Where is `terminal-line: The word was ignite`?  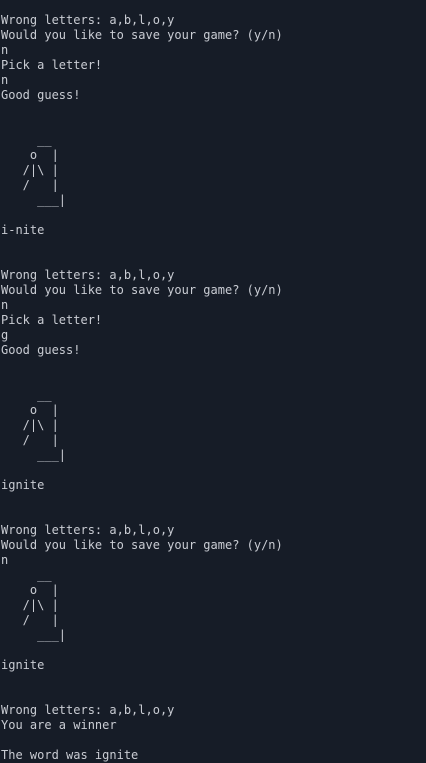 terminal-line: The word was ignite is located at coordinates (70, 755).